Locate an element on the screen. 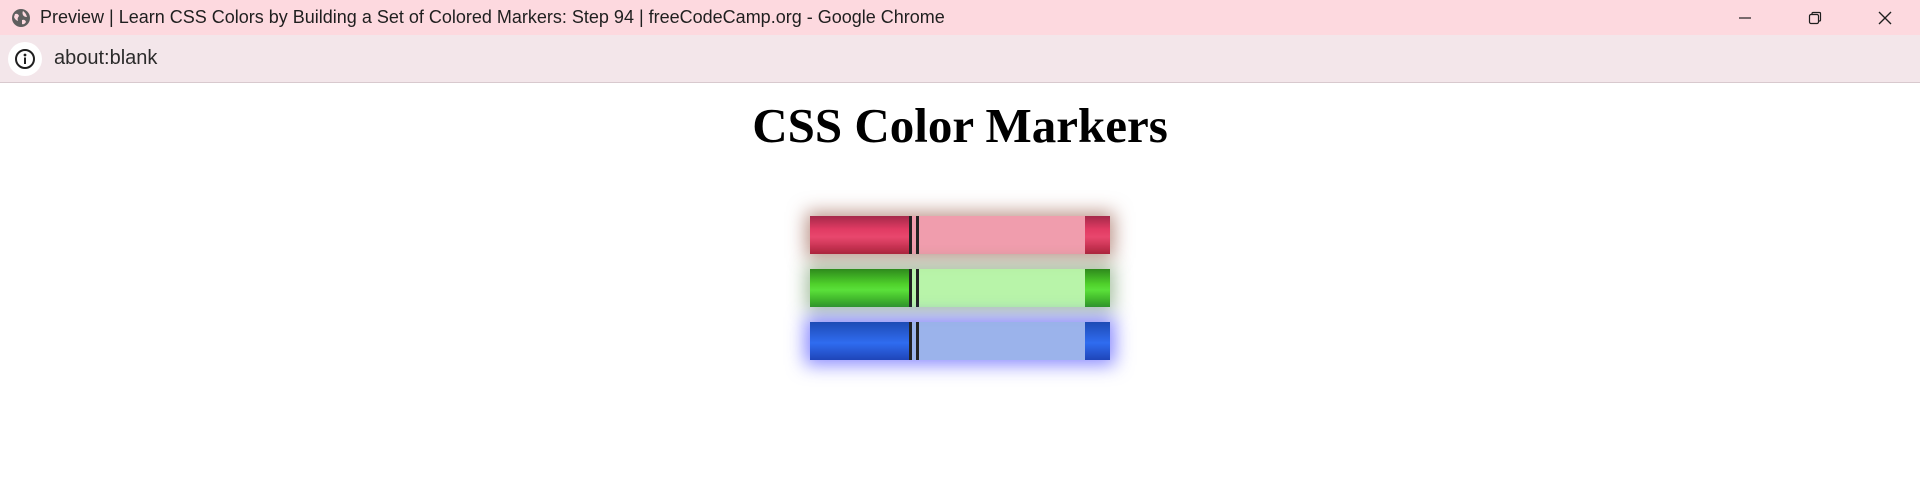 This screenshot has width=1920, height=496. info-icon is located at coordinates (25, 58).